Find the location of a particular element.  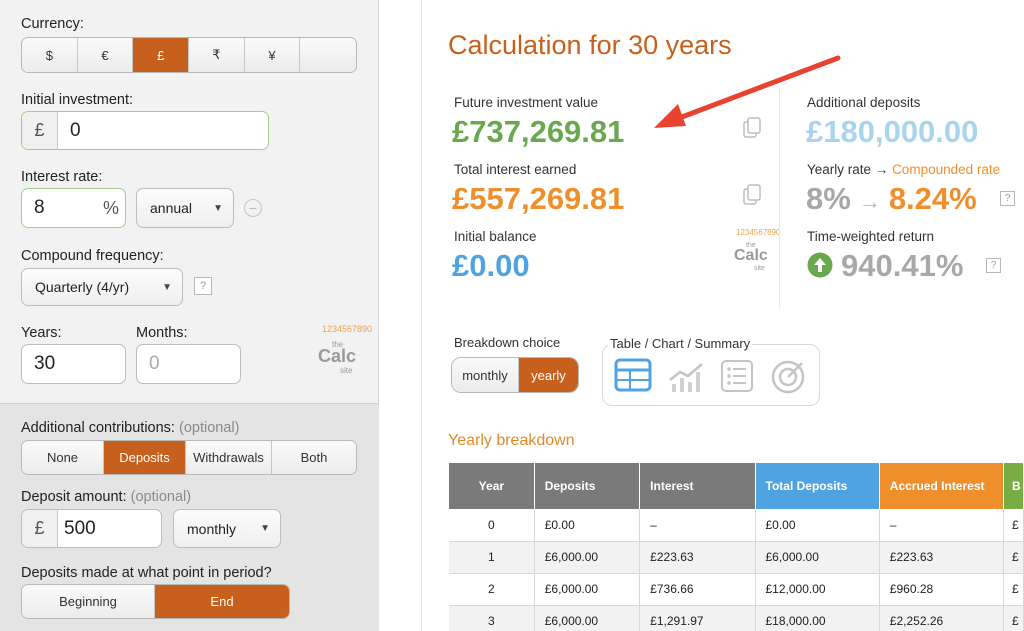

compound-frequency-select: Quarterly (4/yr) ▼ is located at coordinates (102, 287).